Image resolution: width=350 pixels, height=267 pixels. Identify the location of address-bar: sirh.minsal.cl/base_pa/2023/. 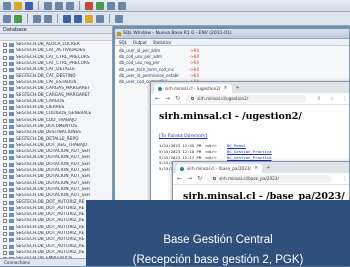
(269, 178).